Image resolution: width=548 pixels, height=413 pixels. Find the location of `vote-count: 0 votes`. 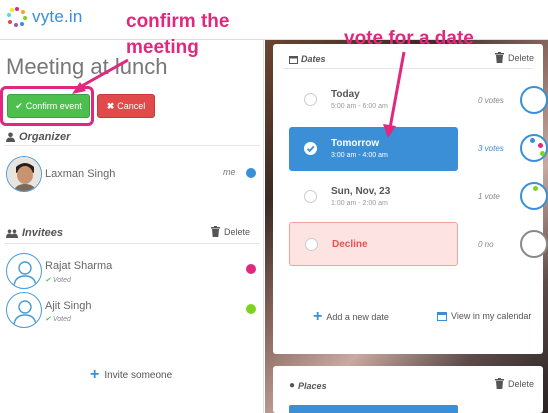

vote-count: 0 votes is located at coordinates (491, 100).